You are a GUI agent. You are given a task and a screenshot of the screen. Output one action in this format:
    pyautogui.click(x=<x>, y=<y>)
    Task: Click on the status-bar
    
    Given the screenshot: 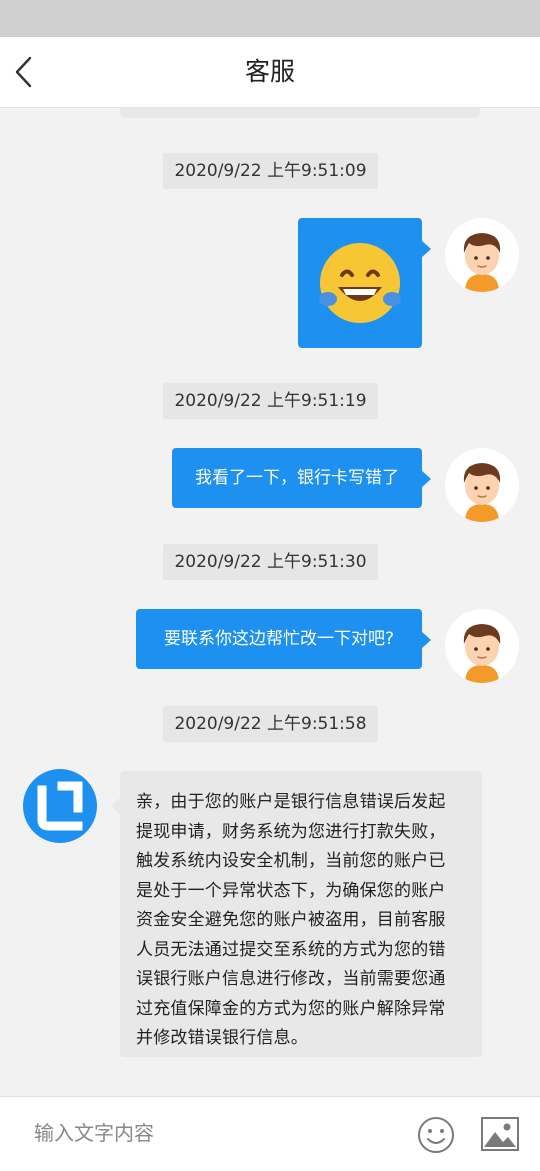 What is the action you would take?
    pyautogui.click(x=270, y=18)
    